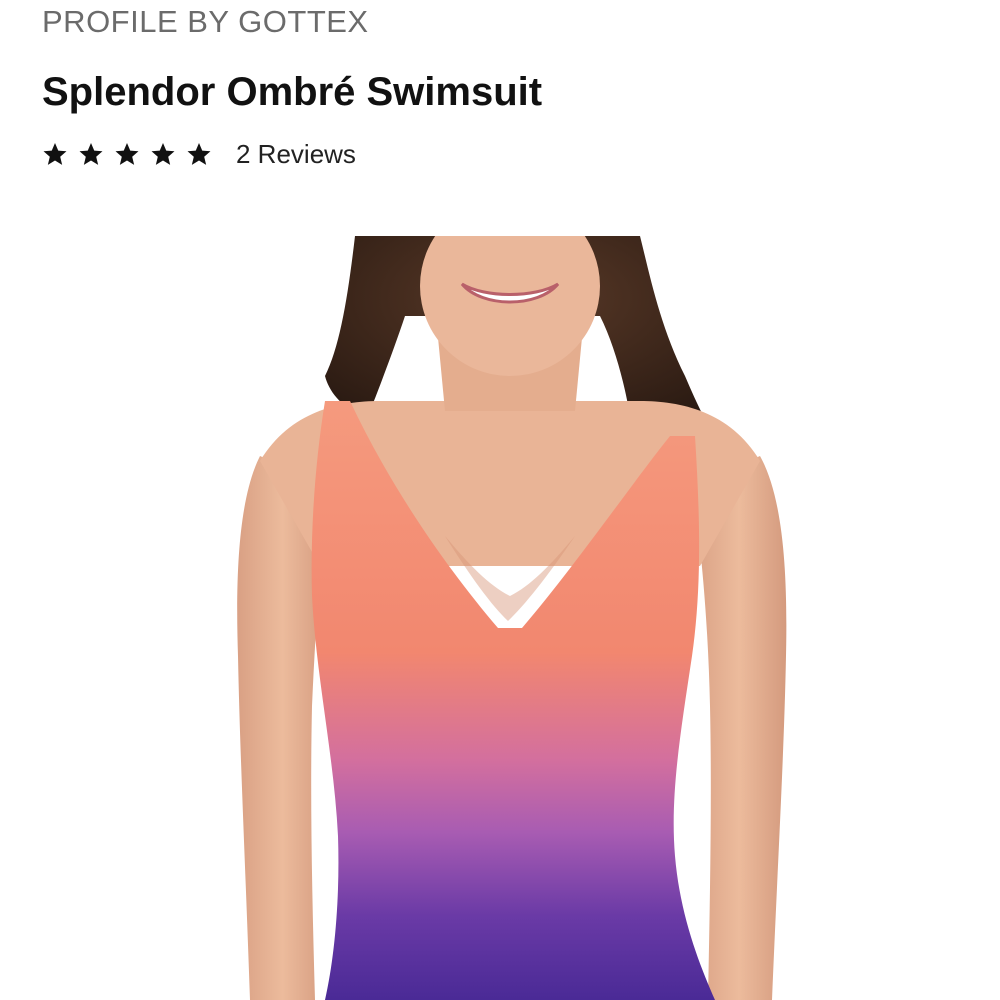  What do you see at coordinates (292, 92) in the screenshot?
I see `product-title: Splendor Ombré Swimsuit` at bounding box center [292, 92].